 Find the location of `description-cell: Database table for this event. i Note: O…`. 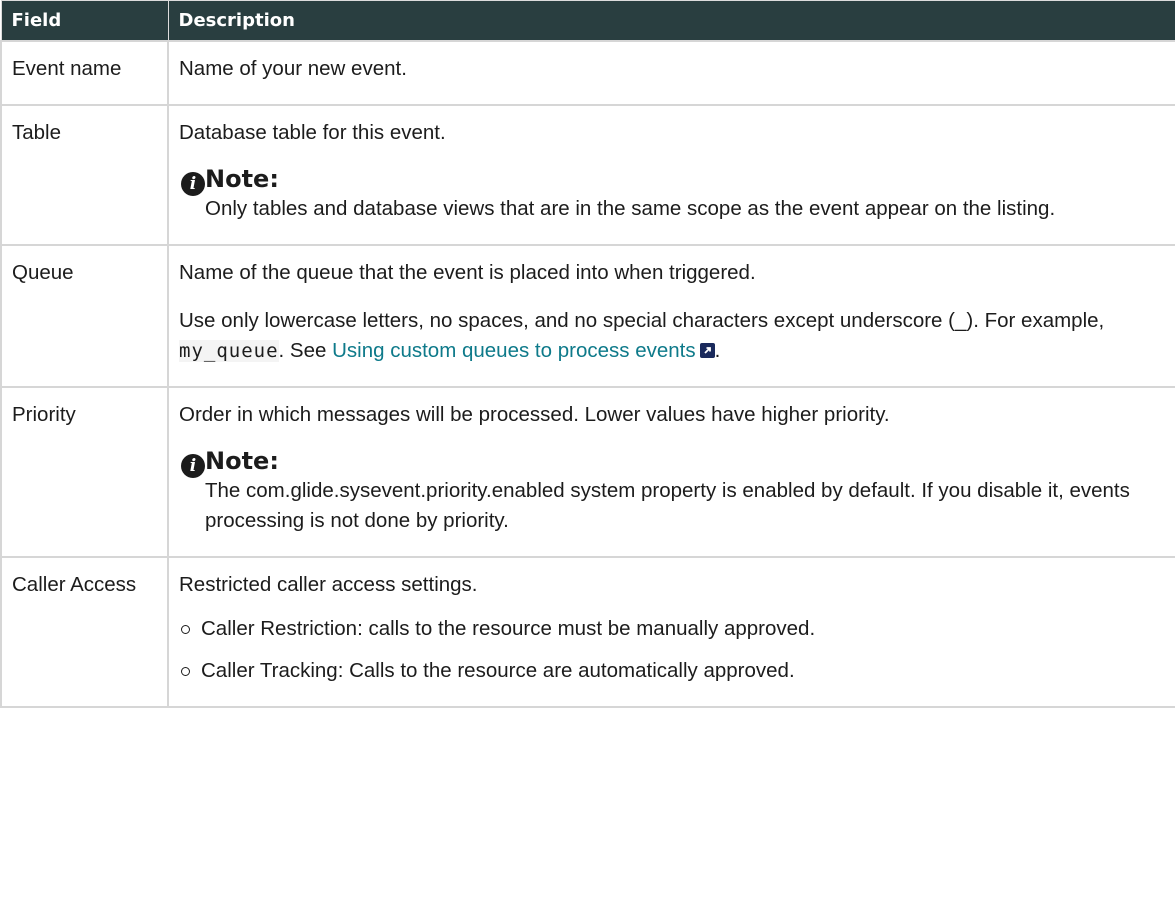

description-cell: Database table for this event. i Note: O… is located at coordinates (671, 175).